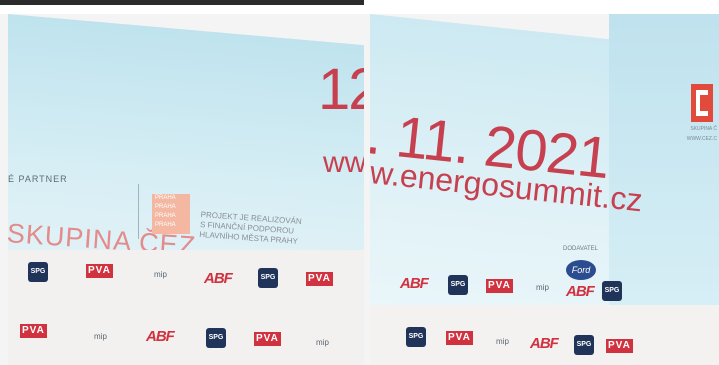  Describe the element at coordinates (182, 2) in the screenshot. I see `top-dark-edge` at that location.